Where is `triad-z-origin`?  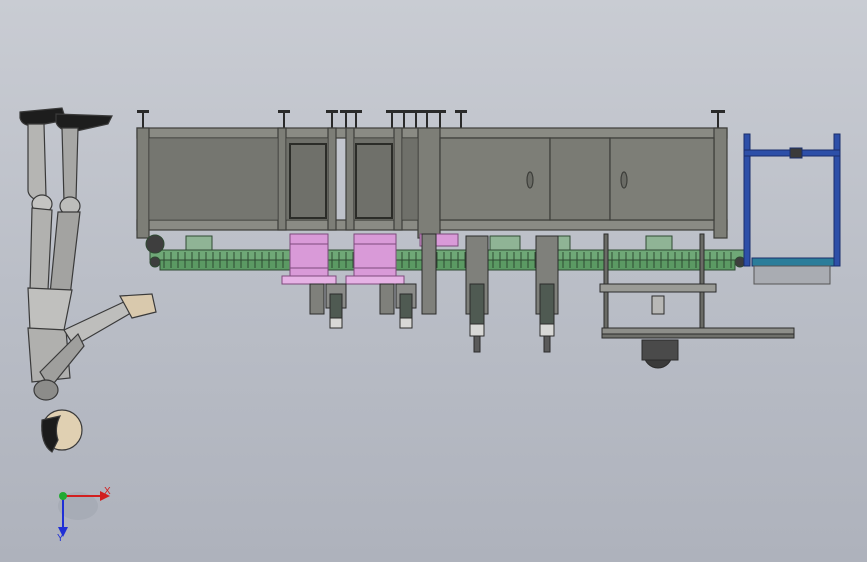
triad-z-origin is located at coordinates (63, 496).